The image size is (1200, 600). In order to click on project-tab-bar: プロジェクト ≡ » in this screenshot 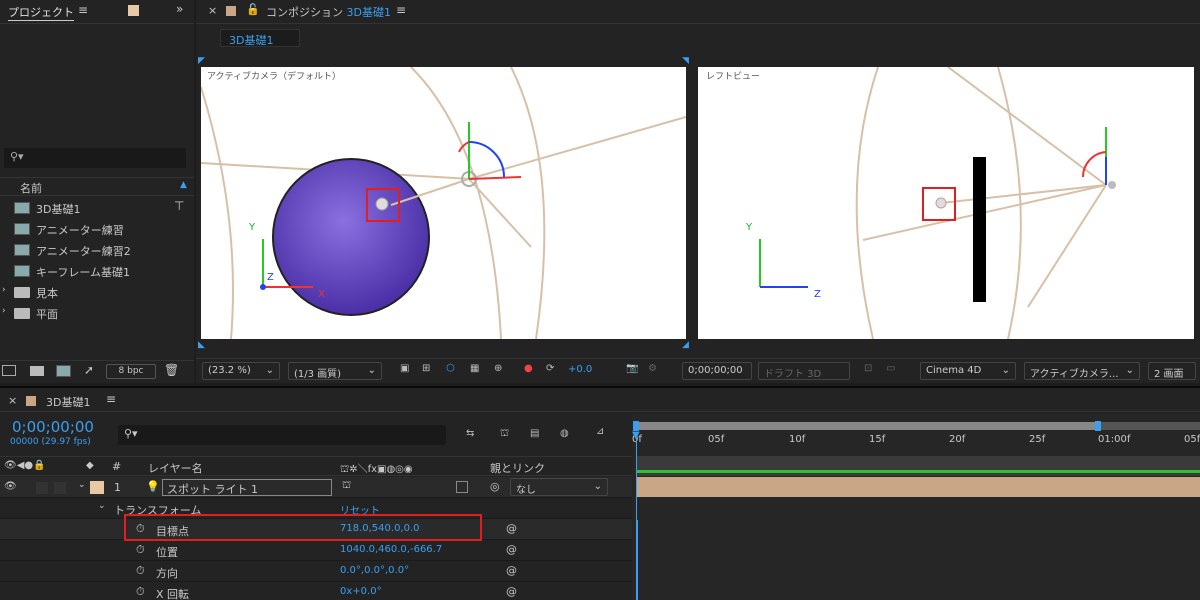, I will do `click(97, 12)`.